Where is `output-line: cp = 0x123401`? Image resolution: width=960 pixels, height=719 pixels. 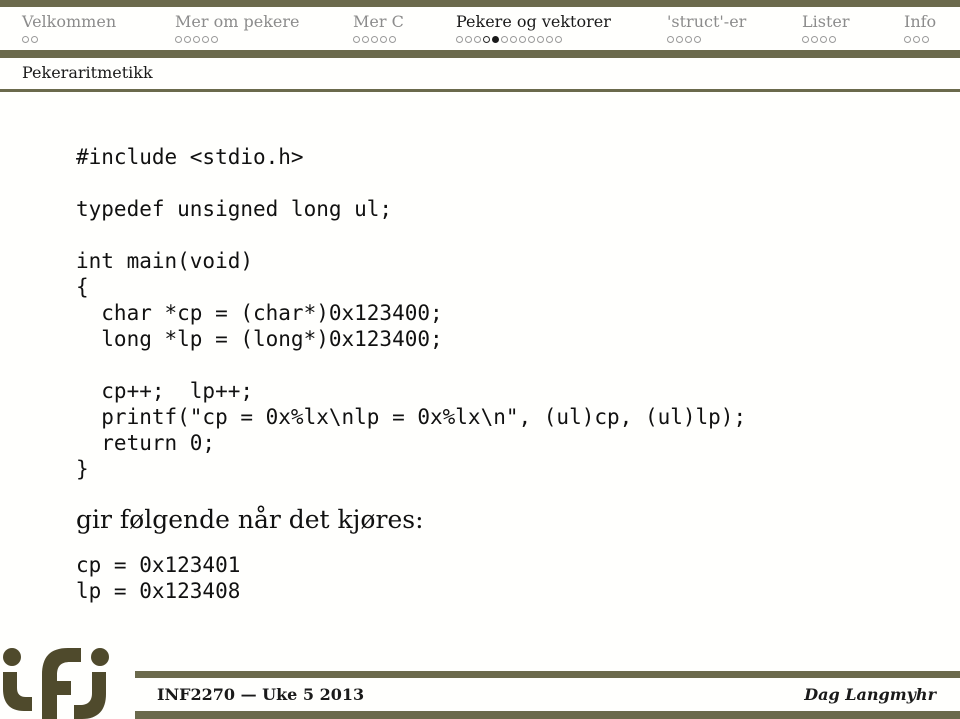
output-line: cp = 0x123401 is located at coordinates (158, 565).